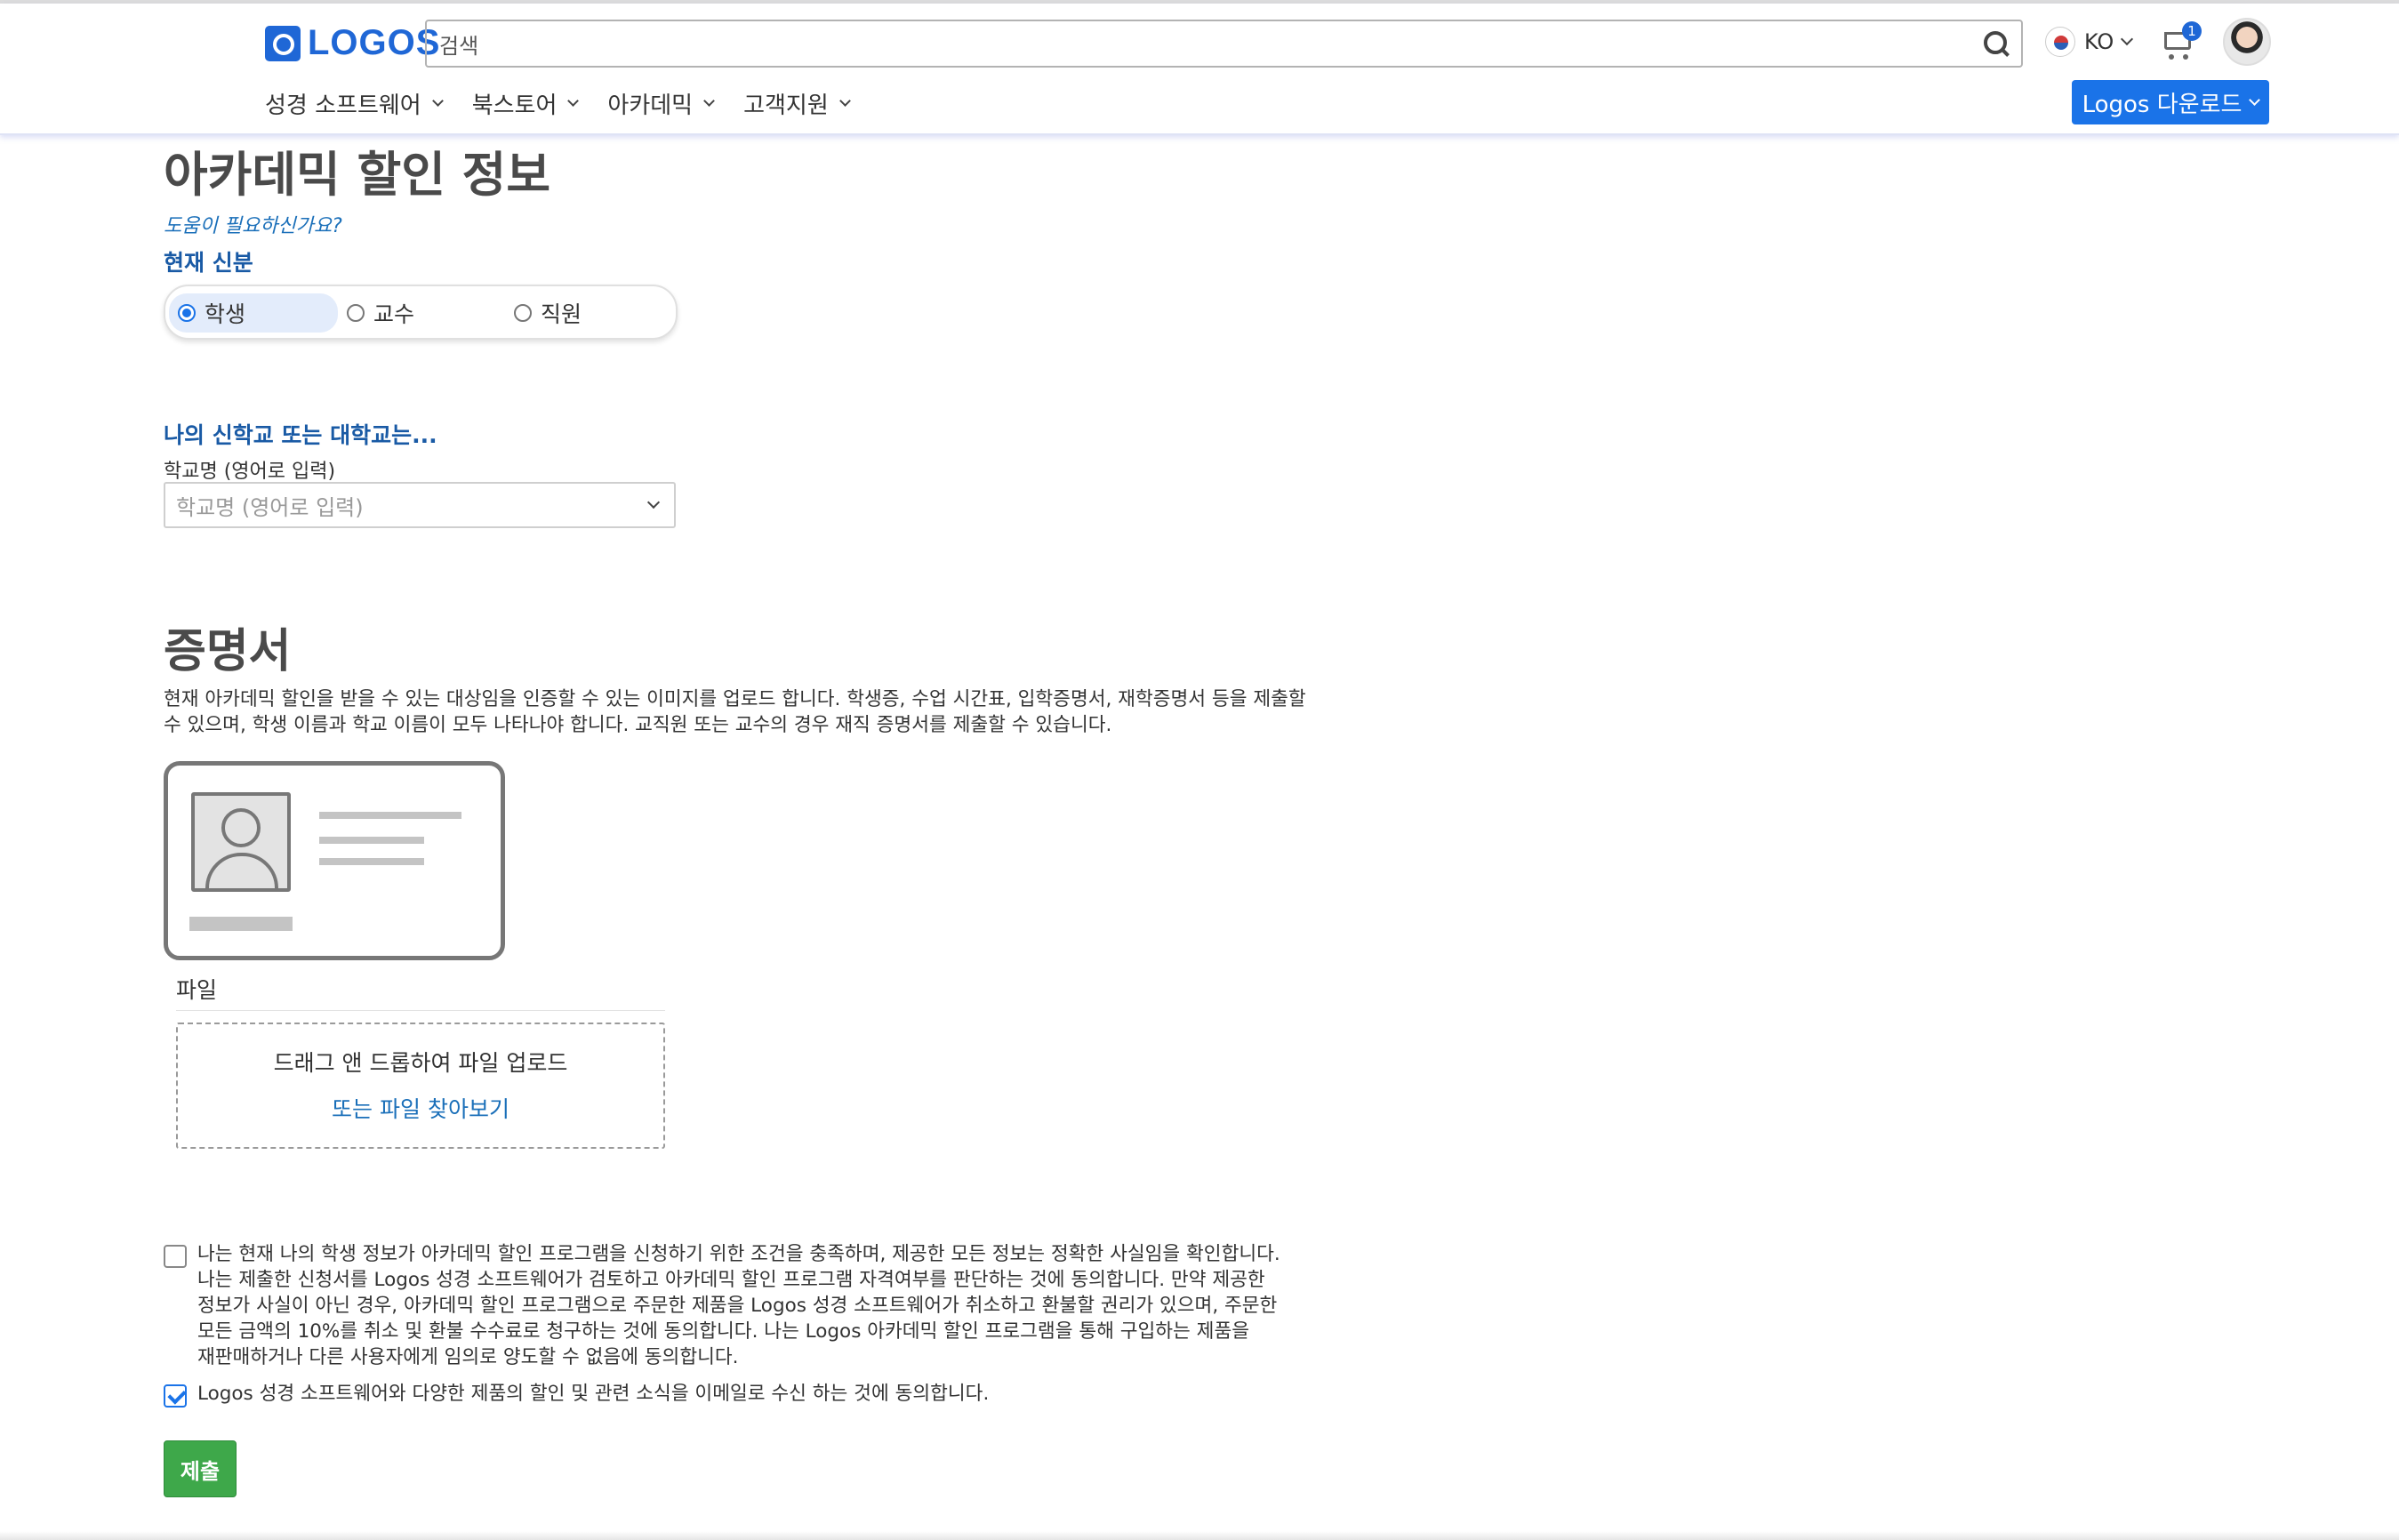 The width and height of the screenshot is (2399, 1540). I want to click on role-label: 학생, so click(225, 314).